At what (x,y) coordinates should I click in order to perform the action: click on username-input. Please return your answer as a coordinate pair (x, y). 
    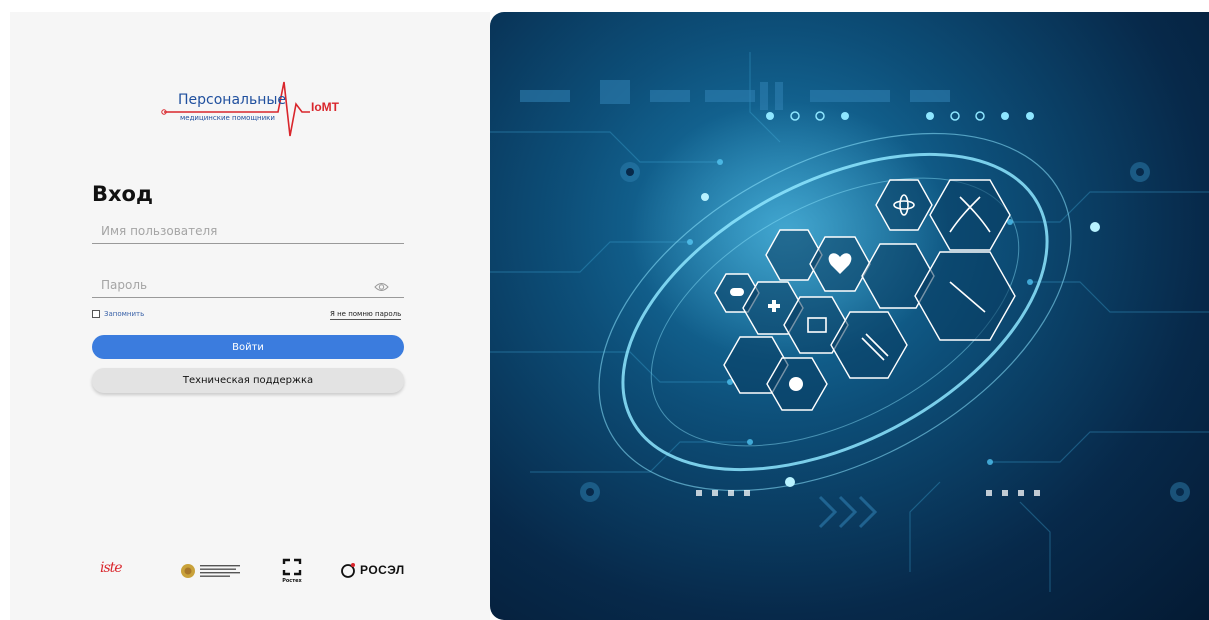
    Looking at the image, I should click on (248, 231).